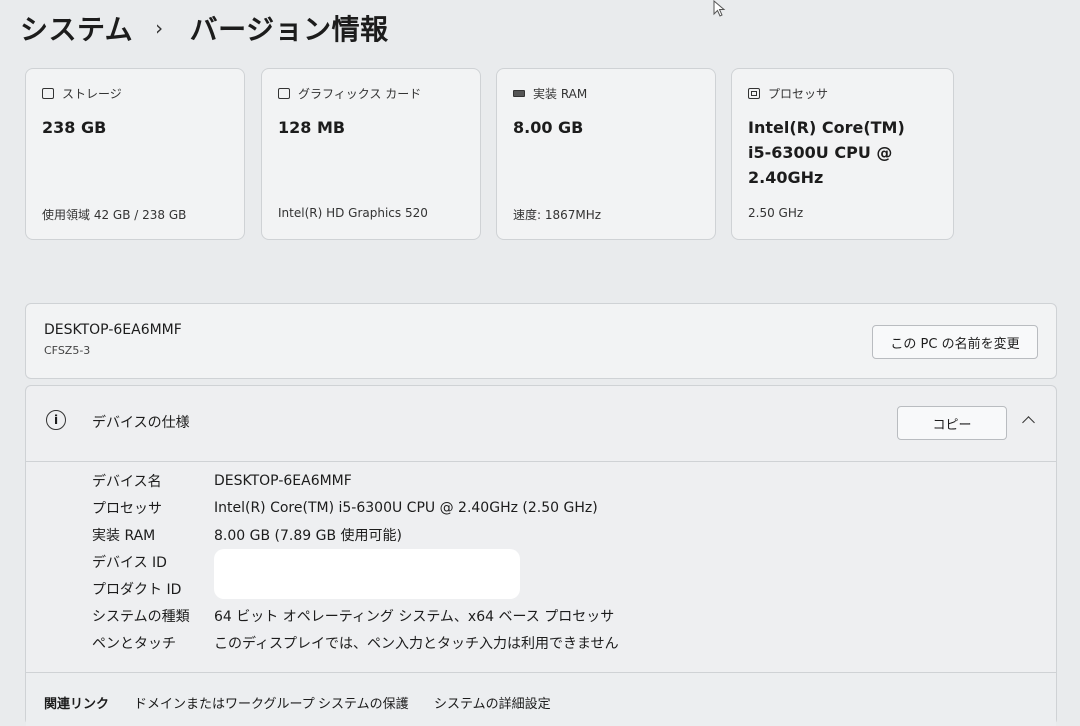  I want to click on spec-row: プロダクト ID, so click(153, 589).